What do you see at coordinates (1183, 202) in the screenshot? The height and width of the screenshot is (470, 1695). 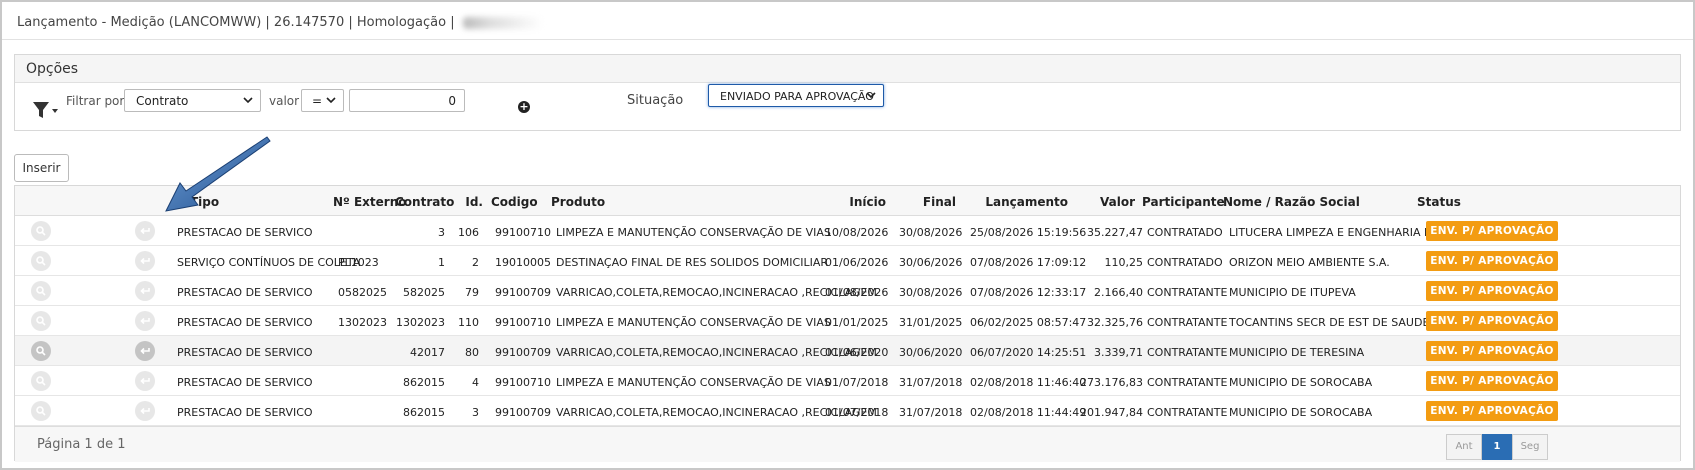 I see `col-participante: Participante` at bounding box center [1183, 202].